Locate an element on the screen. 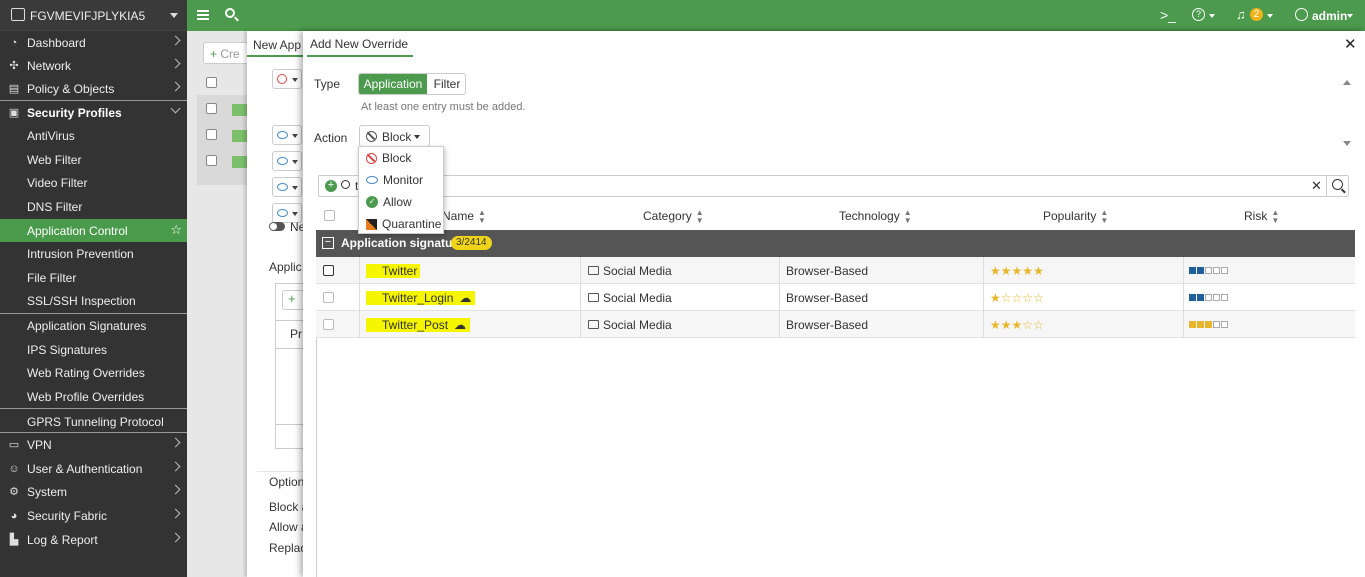 Image resolution: width=1365 pixels, height=577 pixels. action-dropdown: Block is located at coordinates (394, 136).